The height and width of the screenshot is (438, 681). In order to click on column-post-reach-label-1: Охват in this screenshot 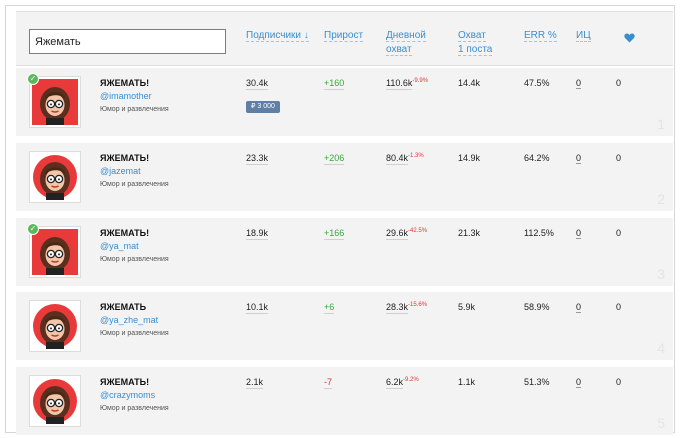, I will do `click(472, 36)`.